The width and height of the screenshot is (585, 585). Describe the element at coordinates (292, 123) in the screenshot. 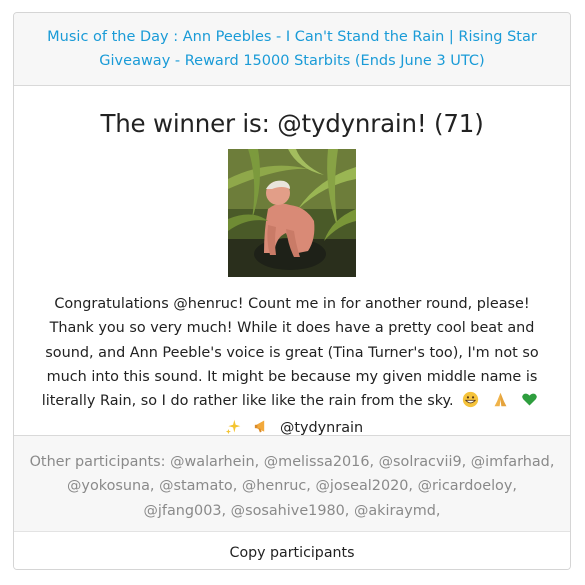

I see `winner-title: The winner is: @tydynrain! (71)` at that location.